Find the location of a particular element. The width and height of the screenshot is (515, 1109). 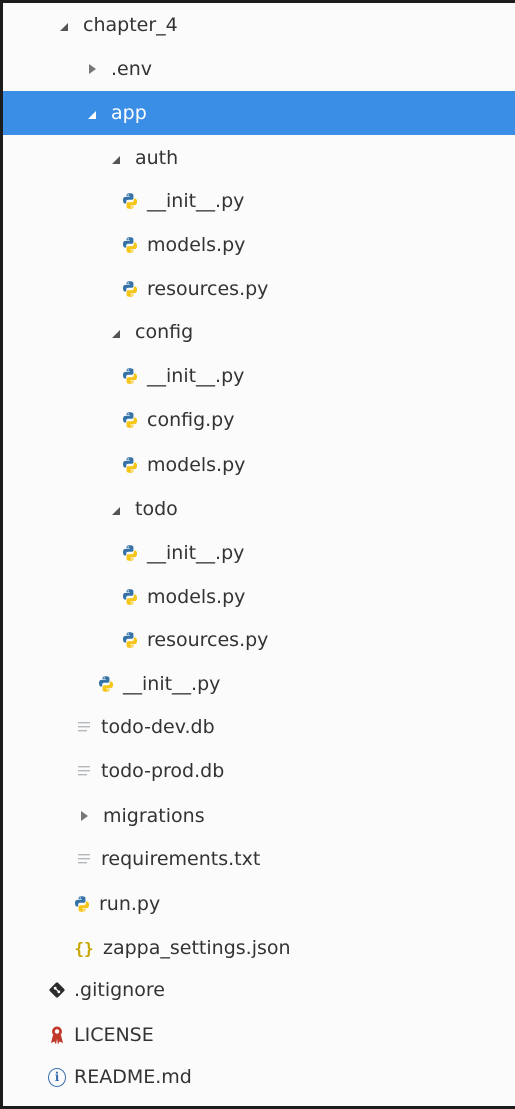

tree-item-label: requirements.txt is located at coordinates (181, 859).